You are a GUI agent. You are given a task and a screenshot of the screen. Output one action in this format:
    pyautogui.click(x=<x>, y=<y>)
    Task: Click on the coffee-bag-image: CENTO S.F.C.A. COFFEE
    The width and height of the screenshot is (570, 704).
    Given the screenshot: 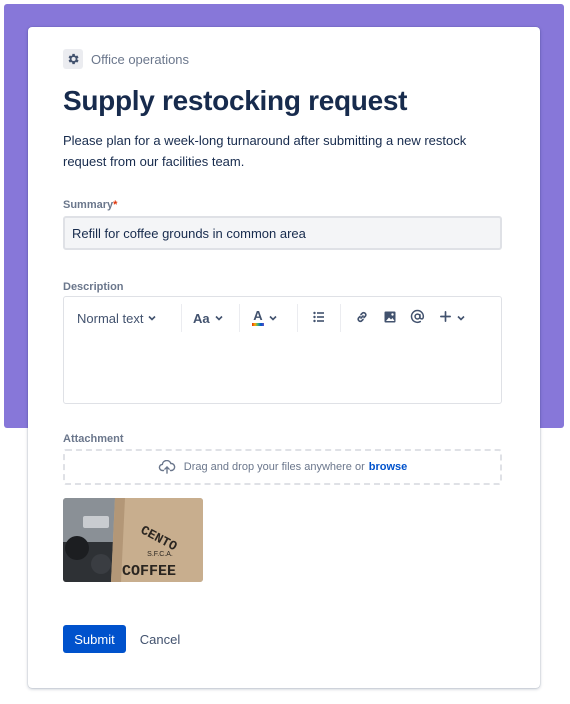 What is the action you would take?
    pyautogui.click(x=133, y=540)
    